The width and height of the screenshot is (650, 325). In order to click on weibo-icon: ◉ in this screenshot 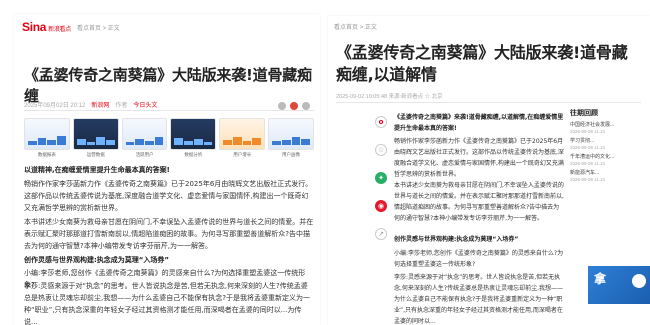, I will do `click(381, 206)`.